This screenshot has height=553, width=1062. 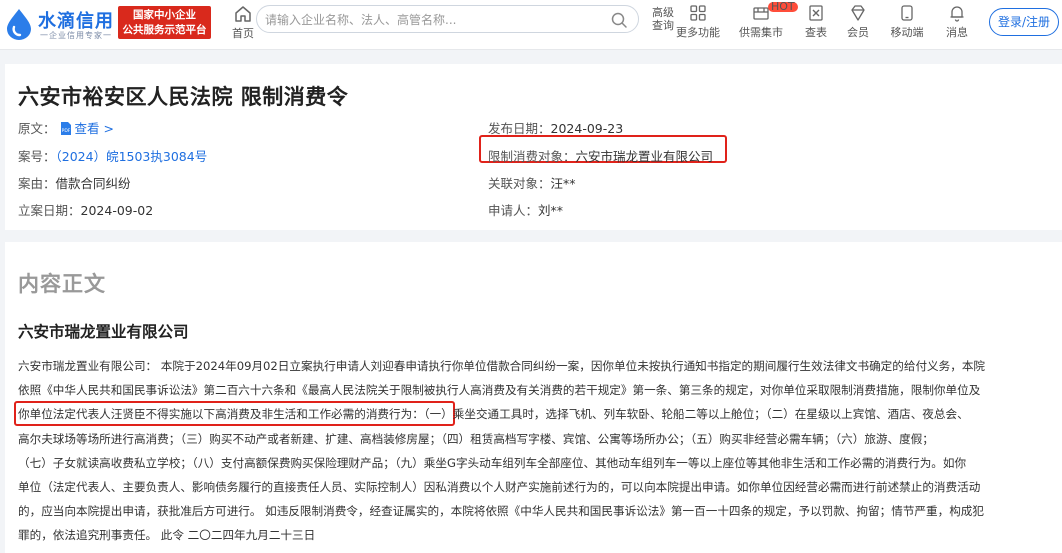 What do you see at coordinates (117, 210) in the screenshot?
I see `filing-date-value: 2024-09-02` at bounding box center [117, 210].